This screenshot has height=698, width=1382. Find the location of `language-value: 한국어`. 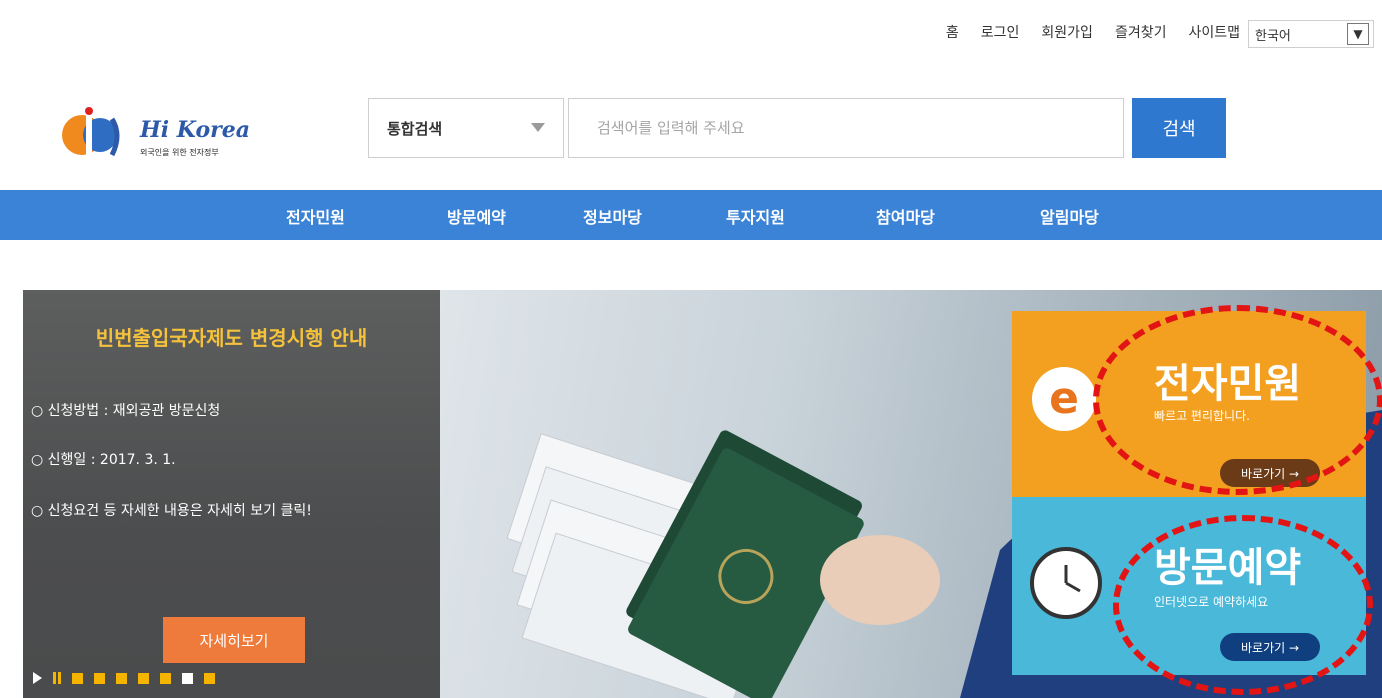

language-value: 한국어 is located at coordinates (1273, 36).